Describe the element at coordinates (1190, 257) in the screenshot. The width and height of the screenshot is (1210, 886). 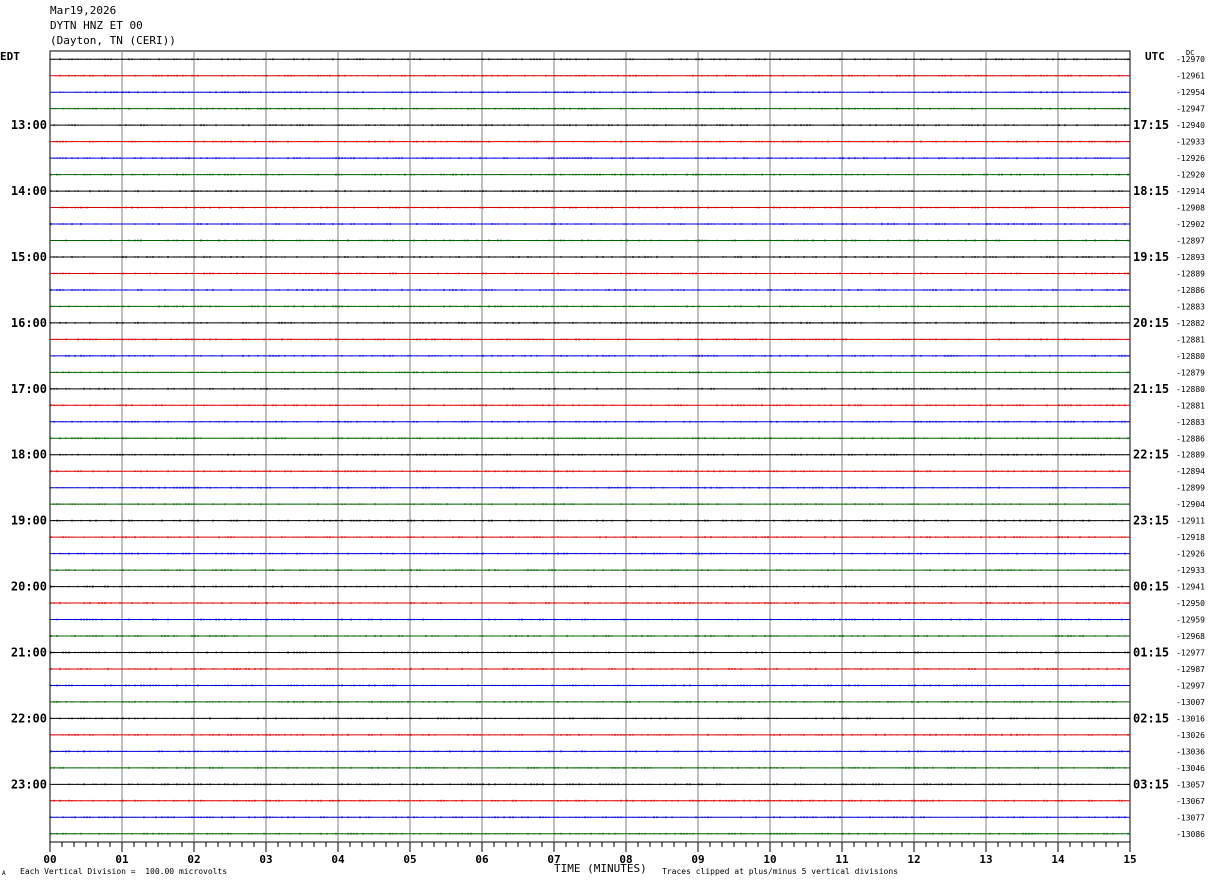
I see `dc-offset-label: -12893` at that location.